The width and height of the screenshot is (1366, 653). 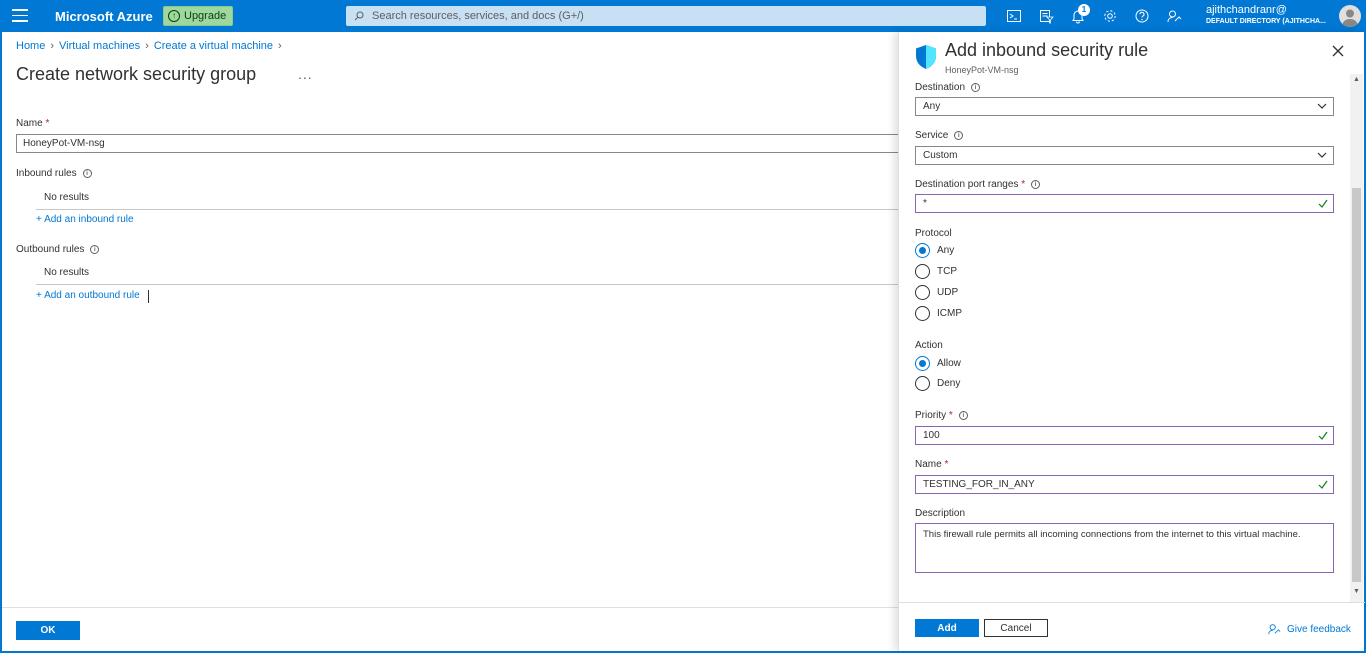 I want to click on avatar-person-icon, so click(x=1350, y=18).